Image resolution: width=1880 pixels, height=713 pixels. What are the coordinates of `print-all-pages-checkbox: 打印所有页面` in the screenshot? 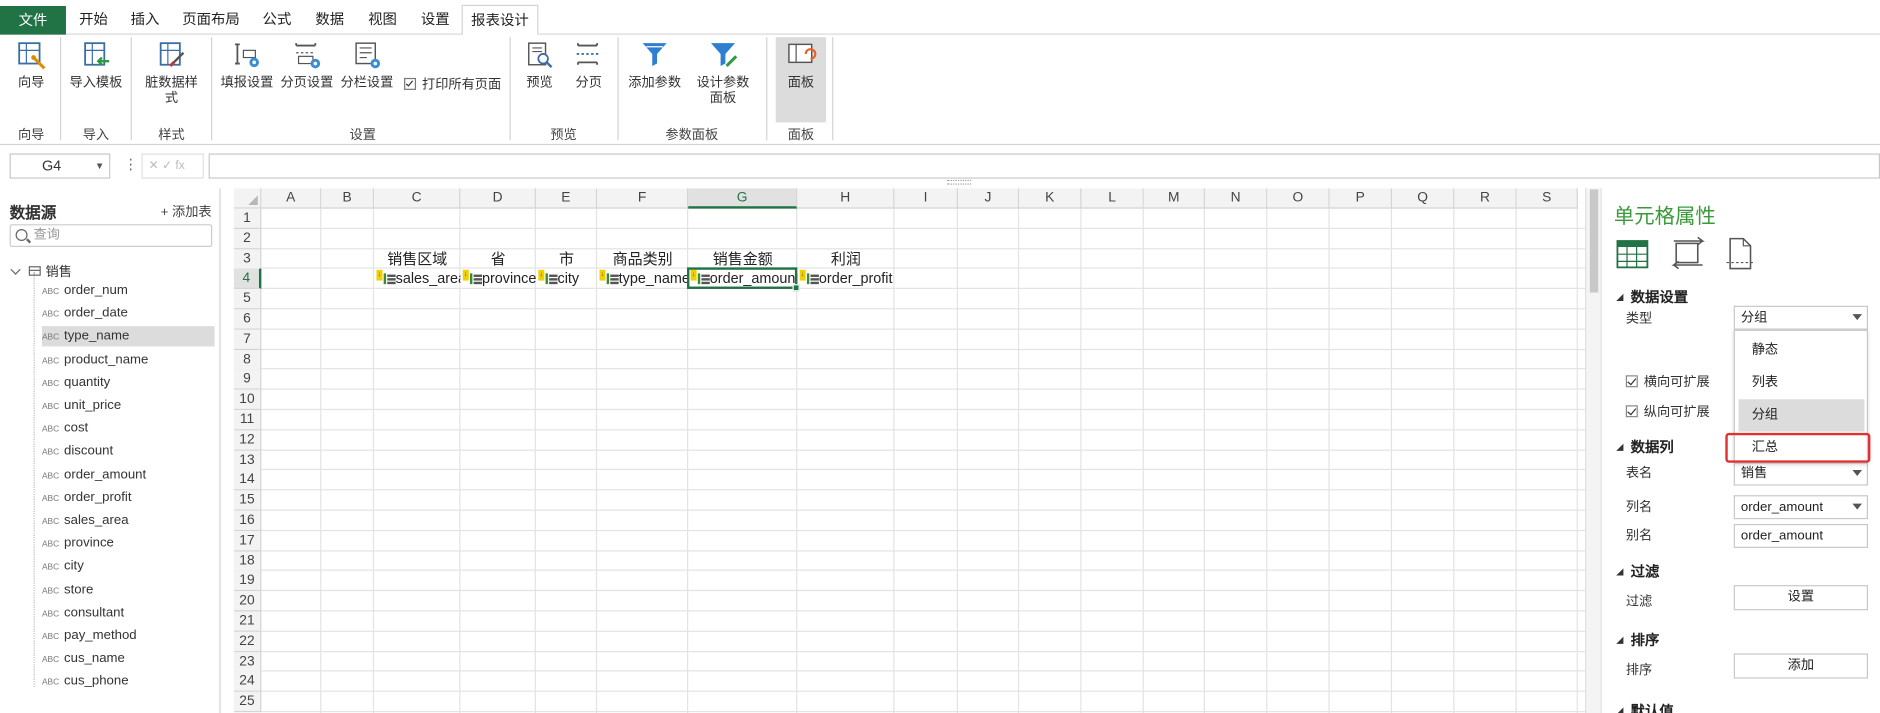 It's located at (452, 83).